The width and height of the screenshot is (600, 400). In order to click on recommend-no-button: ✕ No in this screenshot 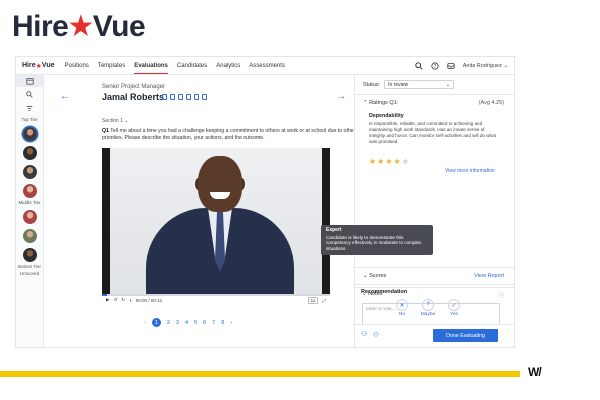, I will do `click(402, 308)`.